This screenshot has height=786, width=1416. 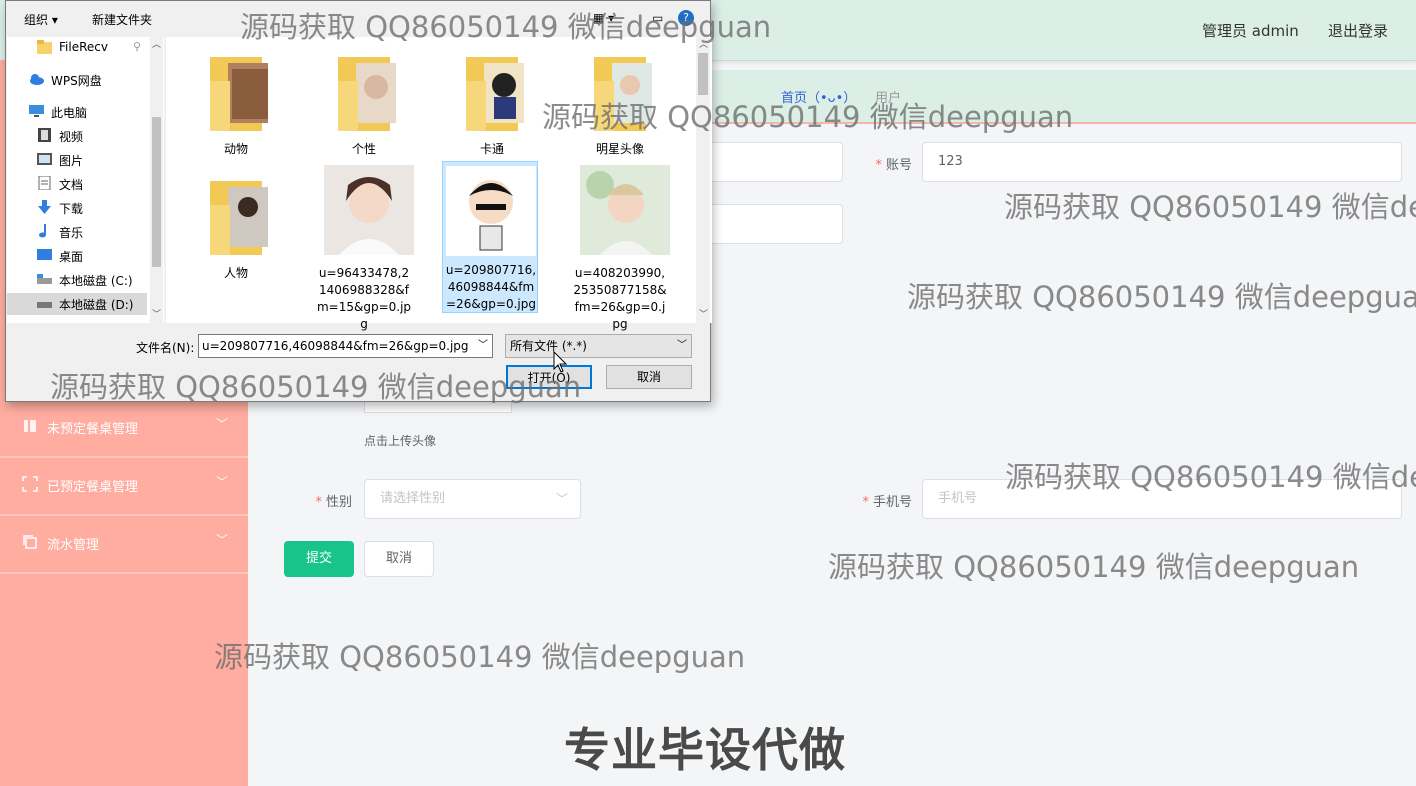 I want to click on music-icon, so click(x=44, y=231).